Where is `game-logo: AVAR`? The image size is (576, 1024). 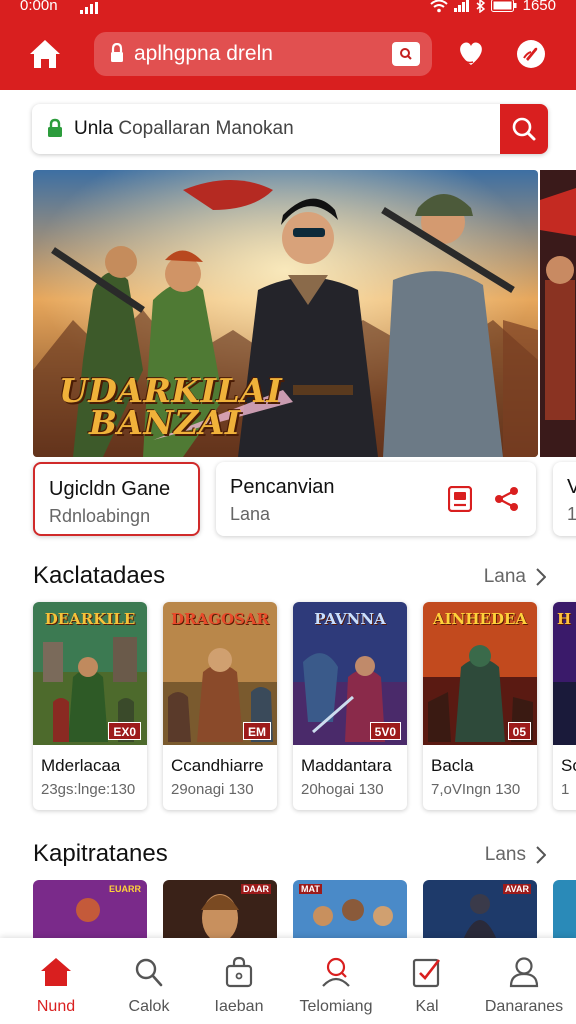 game-logo: AVAR is located at coordinates (516, 889).